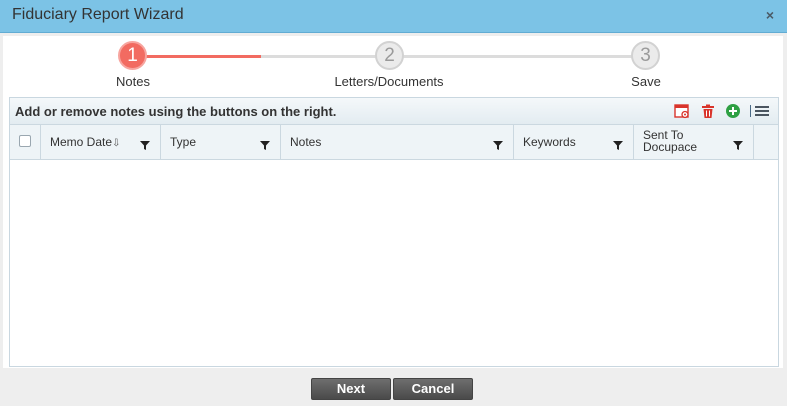 The width and height of the screenshot is (787, 406). What do you see at coordinates (351, 389) in the screenshot?
I see `next-button: Next` at bounding box center [351, 389].